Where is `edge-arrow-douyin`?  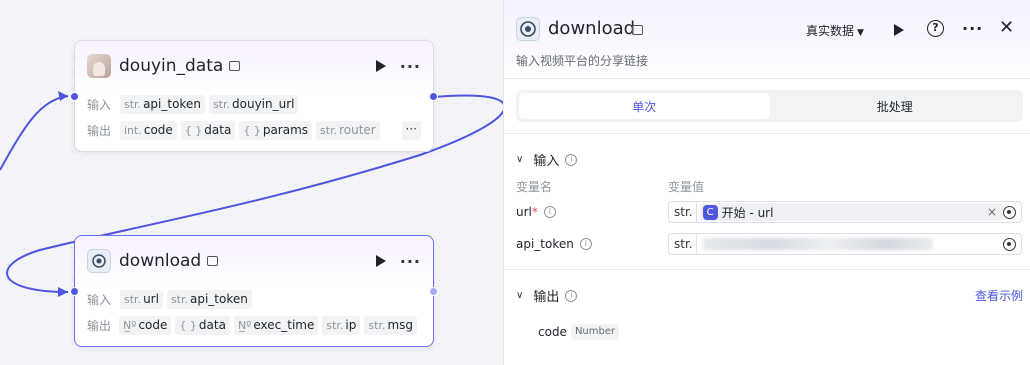 edge-arrow-douyin is located at coordinates (63, 96).